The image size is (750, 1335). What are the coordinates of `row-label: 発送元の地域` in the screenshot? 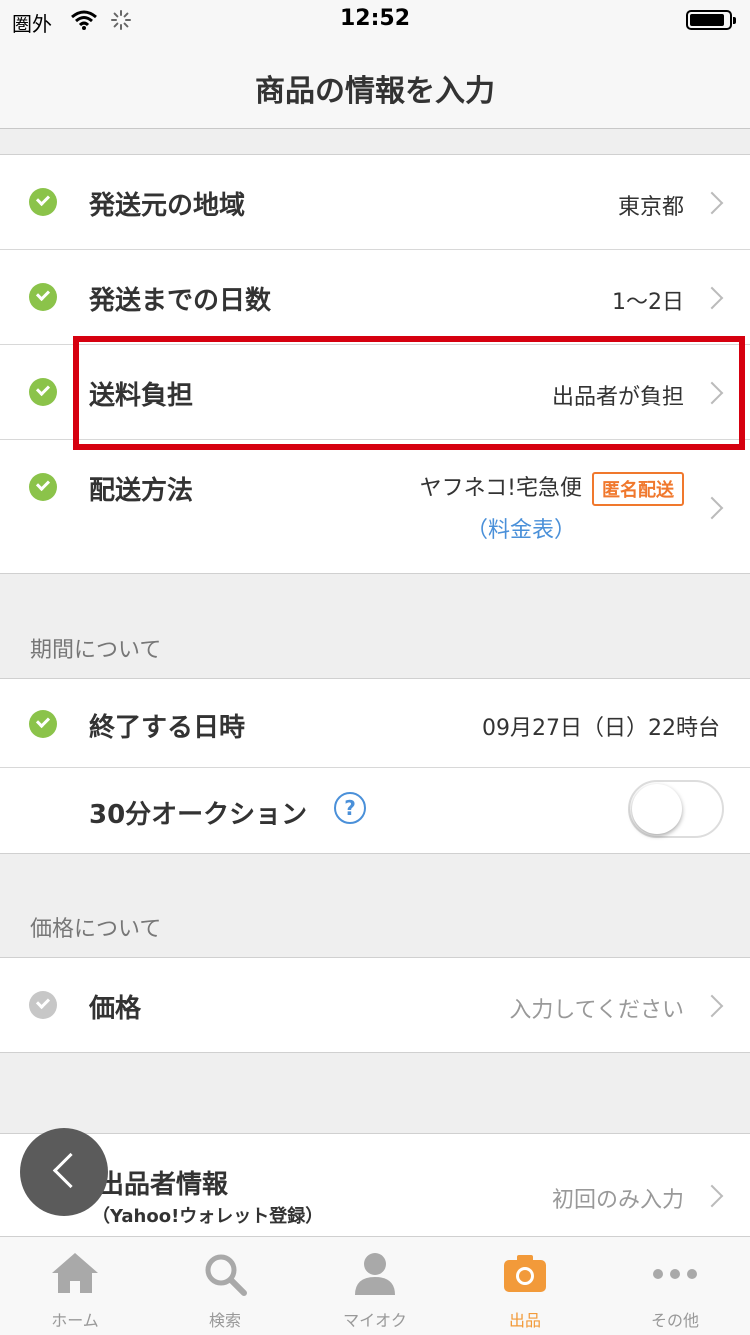 It's located at (167, 206).